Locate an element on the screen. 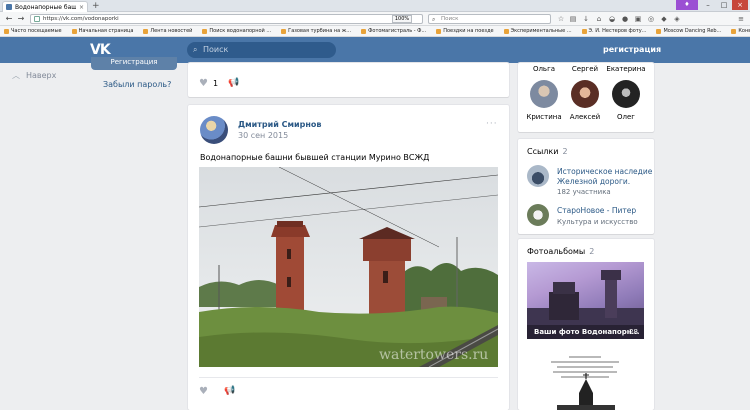  home-icon: ⌂ is located at coordinates (599, 19).